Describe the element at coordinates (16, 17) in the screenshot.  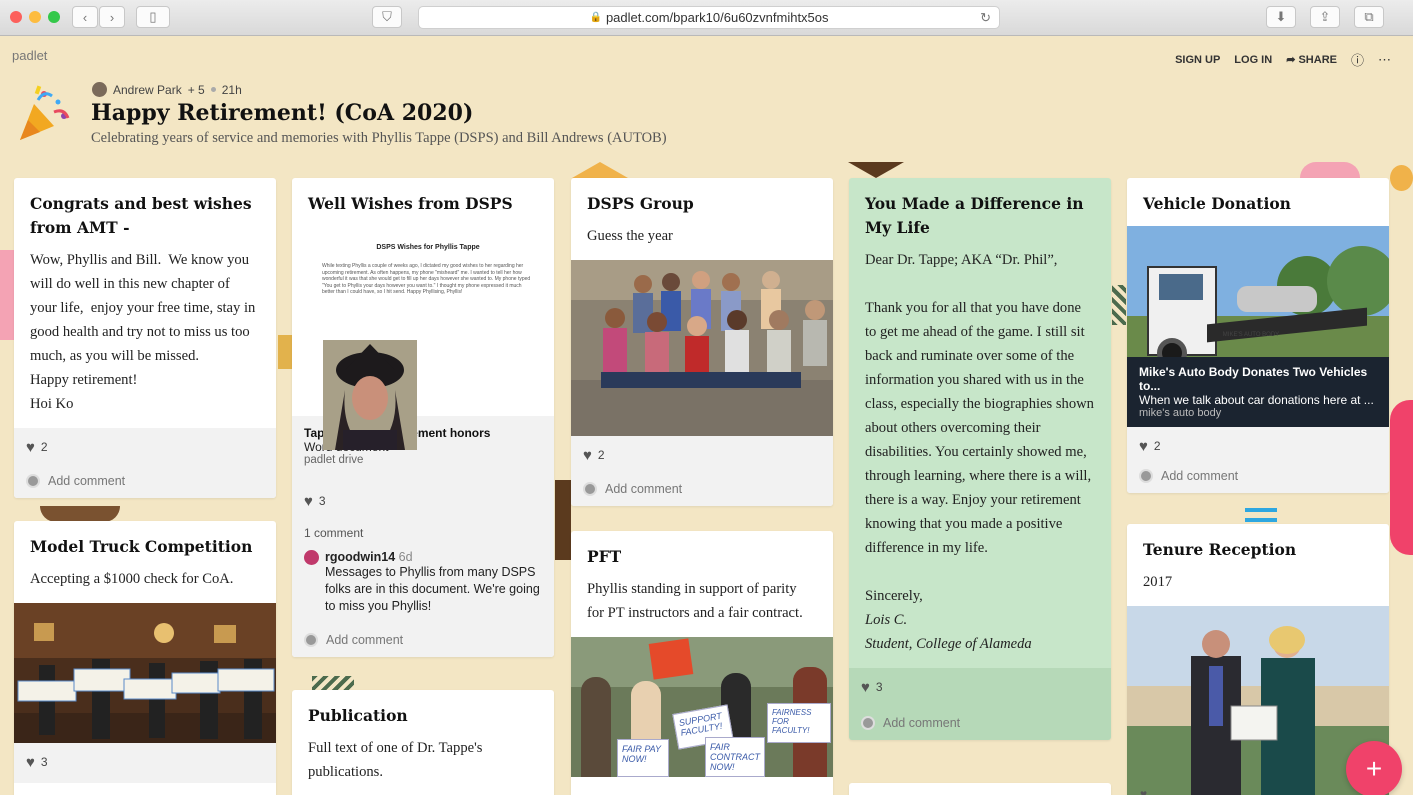
I see `close-window-button` at that location.